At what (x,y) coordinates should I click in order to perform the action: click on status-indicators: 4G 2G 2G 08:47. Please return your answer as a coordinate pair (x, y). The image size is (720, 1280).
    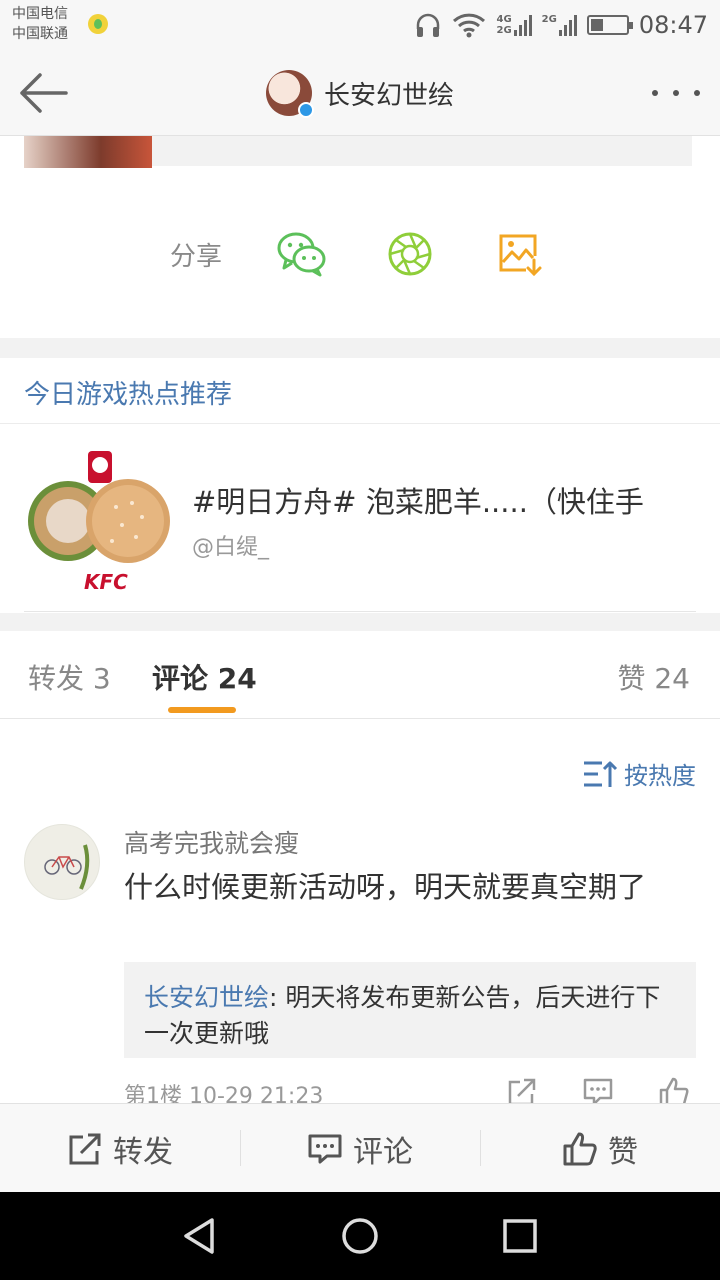
    Looking at the image, I should click on (561, 25).